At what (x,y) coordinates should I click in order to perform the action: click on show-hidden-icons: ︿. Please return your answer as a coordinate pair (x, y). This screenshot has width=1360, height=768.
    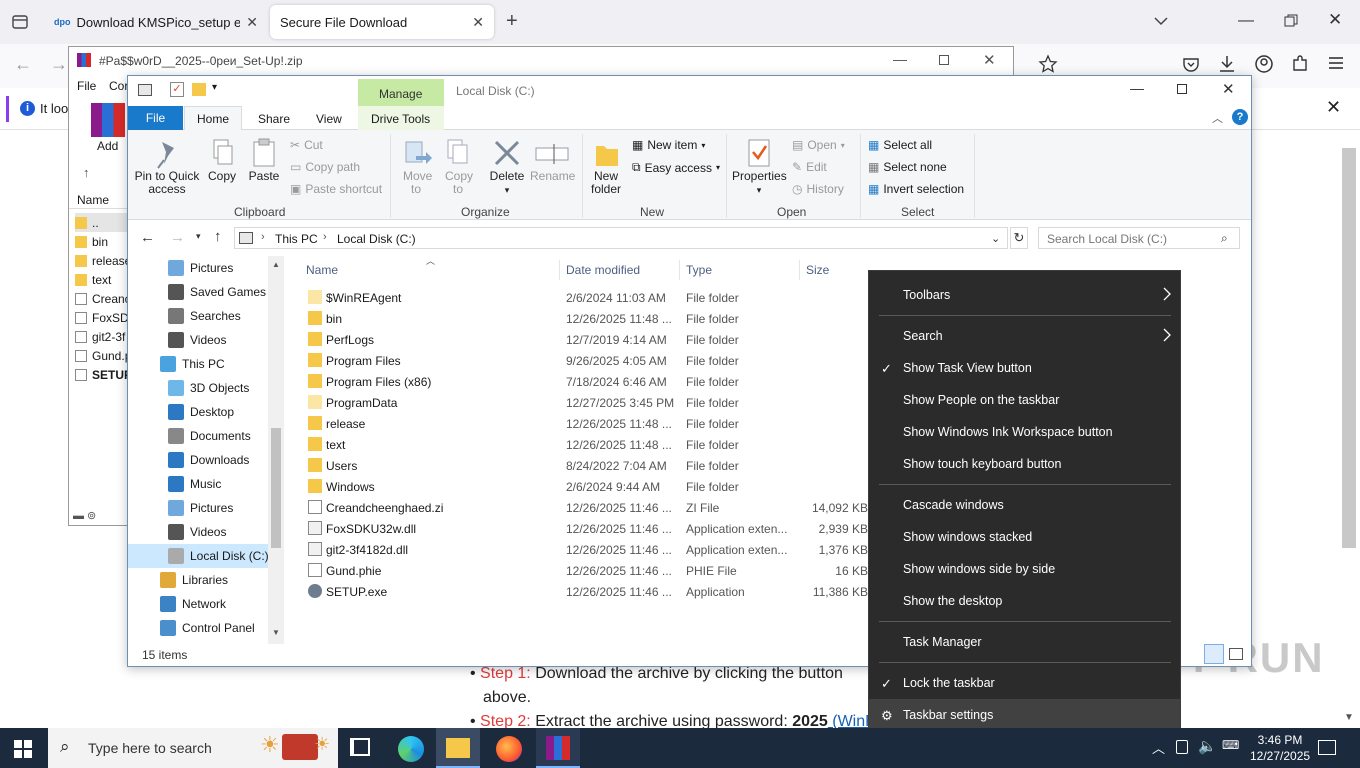
    Looking at the image, I should click on (1158, 747).